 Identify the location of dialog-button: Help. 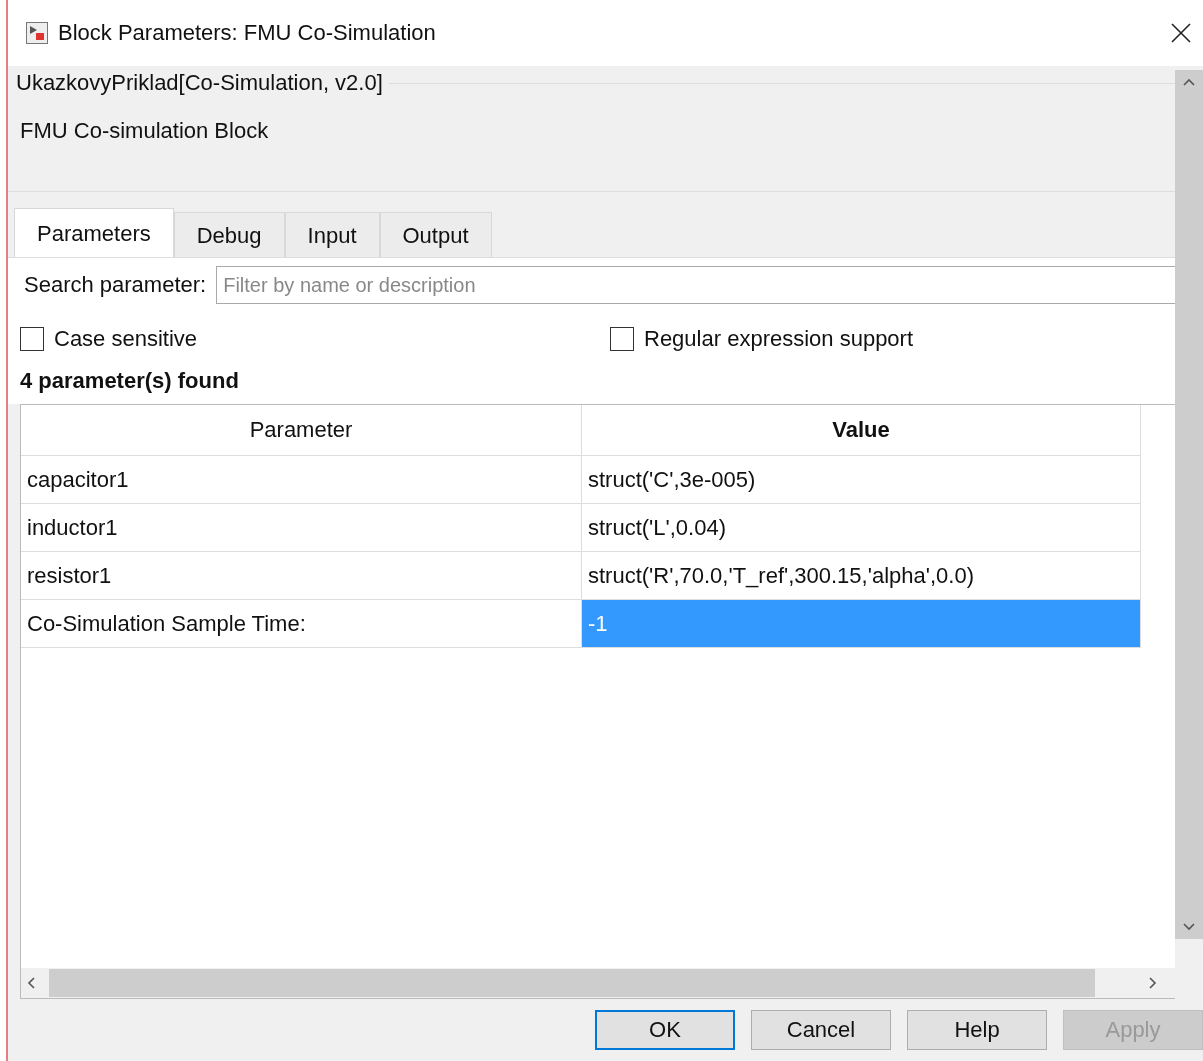
(977, 1030).